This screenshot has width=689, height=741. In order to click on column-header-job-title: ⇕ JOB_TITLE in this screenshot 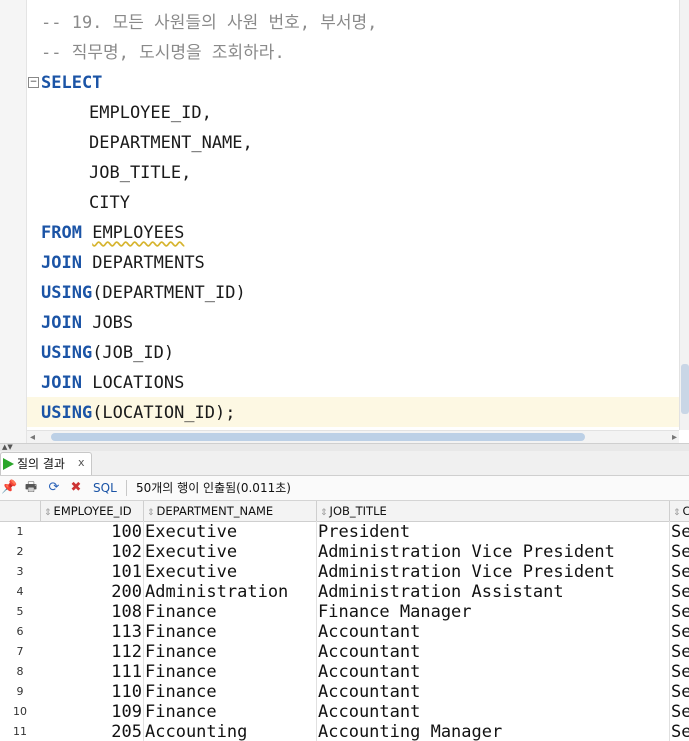, I will do `click(493, 511)`.